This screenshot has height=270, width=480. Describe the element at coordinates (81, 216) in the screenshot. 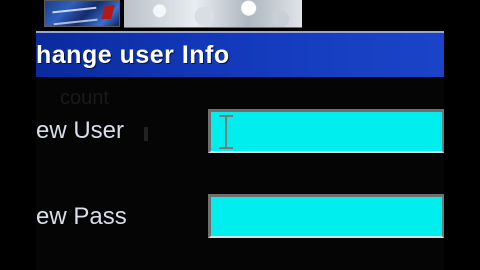

I see `new-pass-label: ew Pass` at that location.